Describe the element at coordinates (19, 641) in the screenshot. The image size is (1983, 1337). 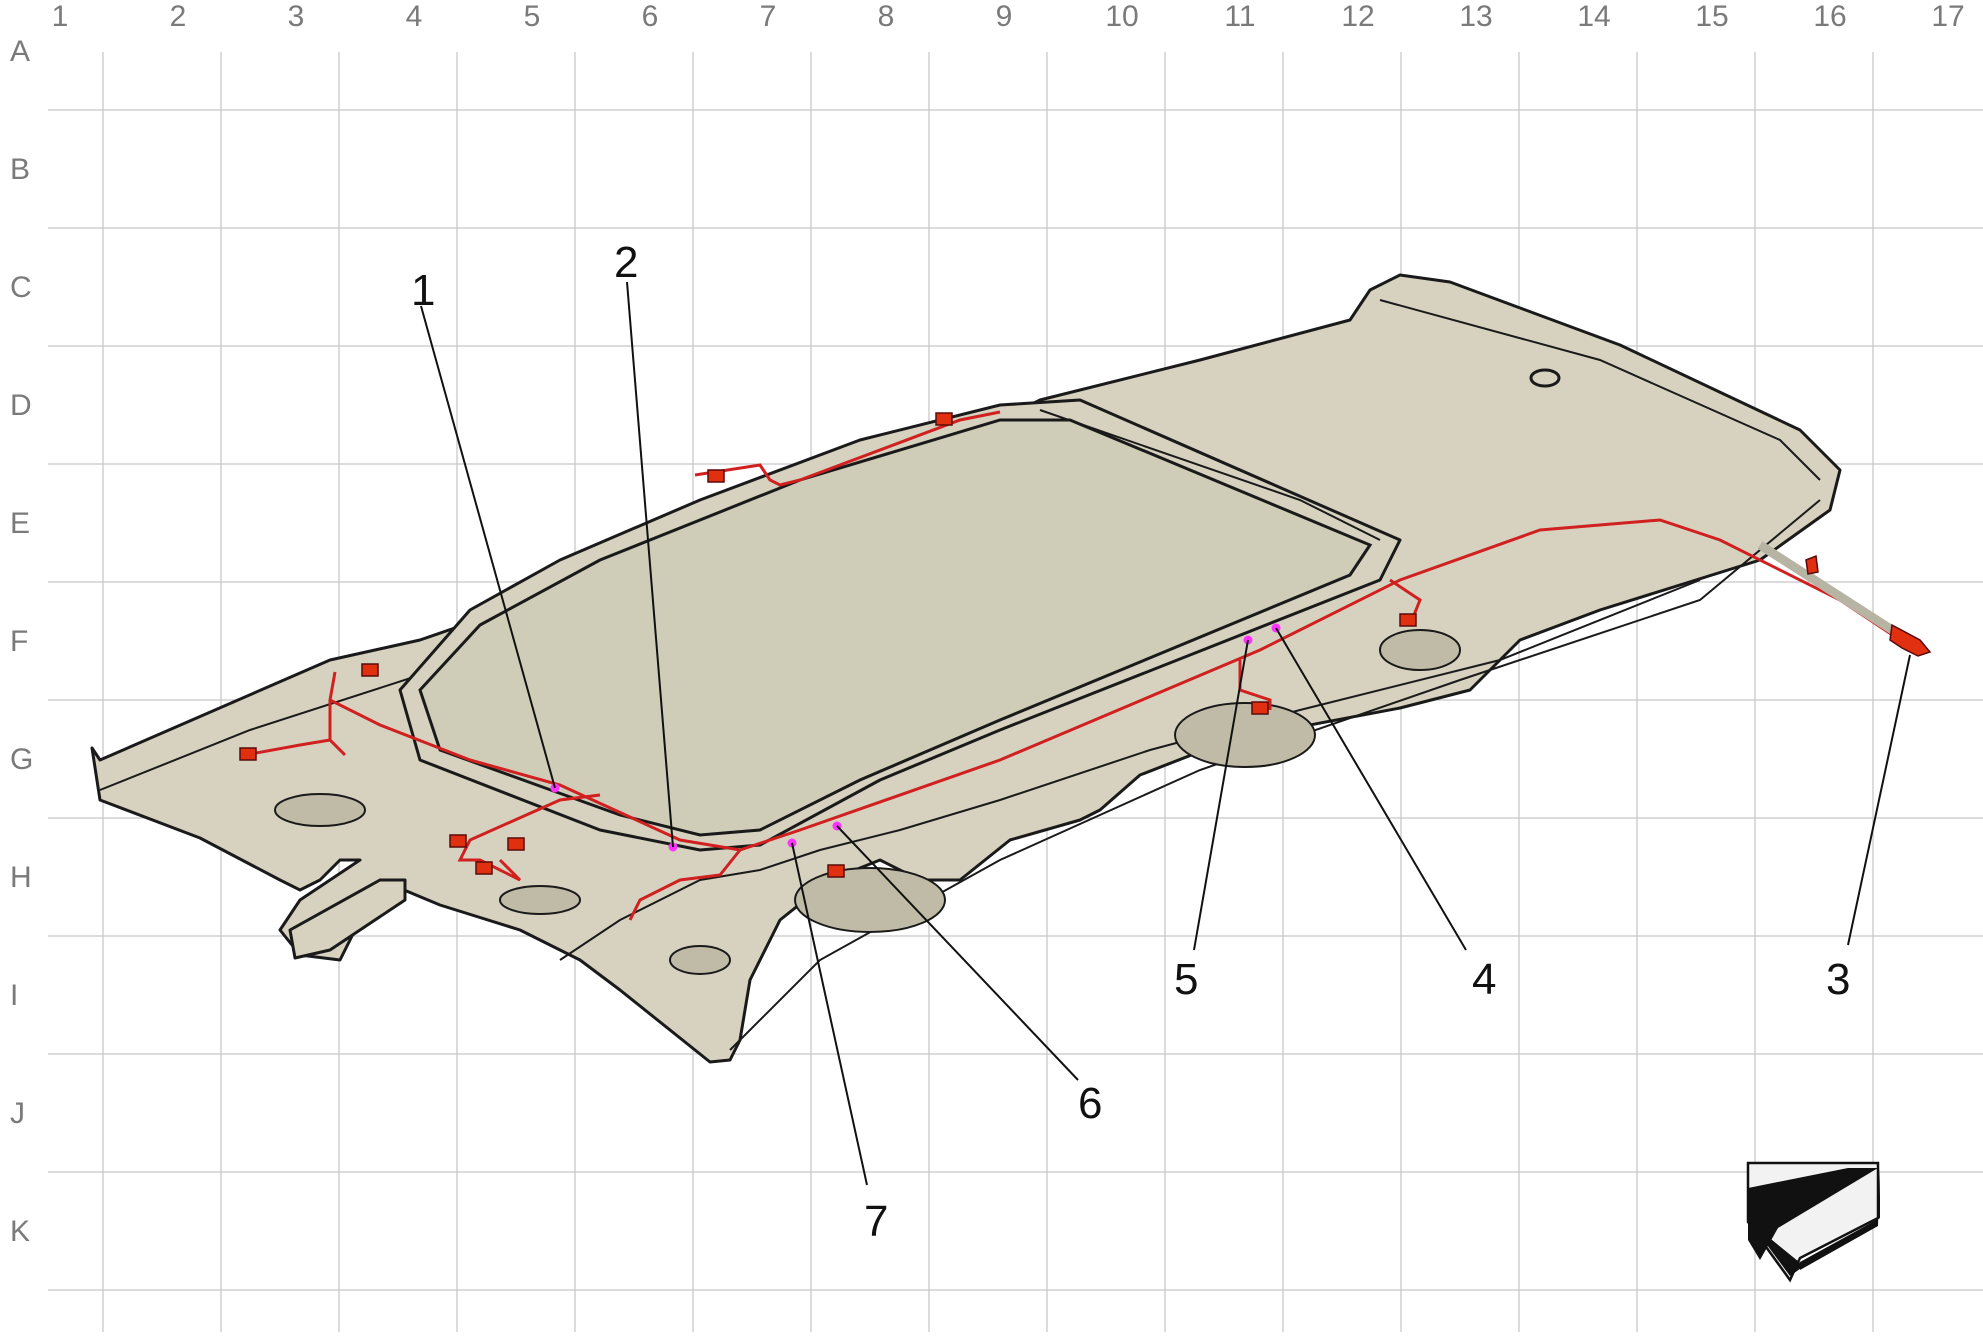
I see `grid-row-label: F` at that location.